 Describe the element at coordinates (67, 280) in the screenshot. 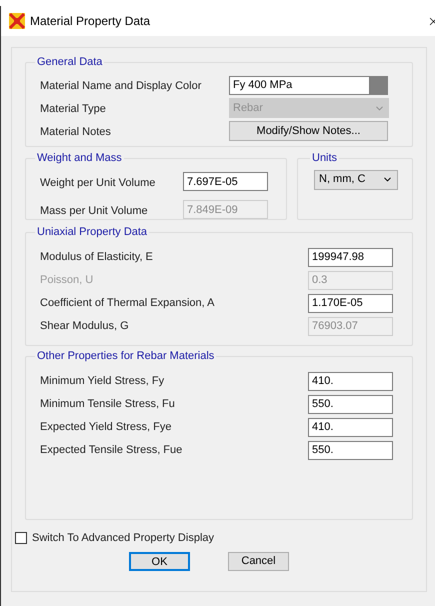

I see `field-label: Poisson, U` at that location.